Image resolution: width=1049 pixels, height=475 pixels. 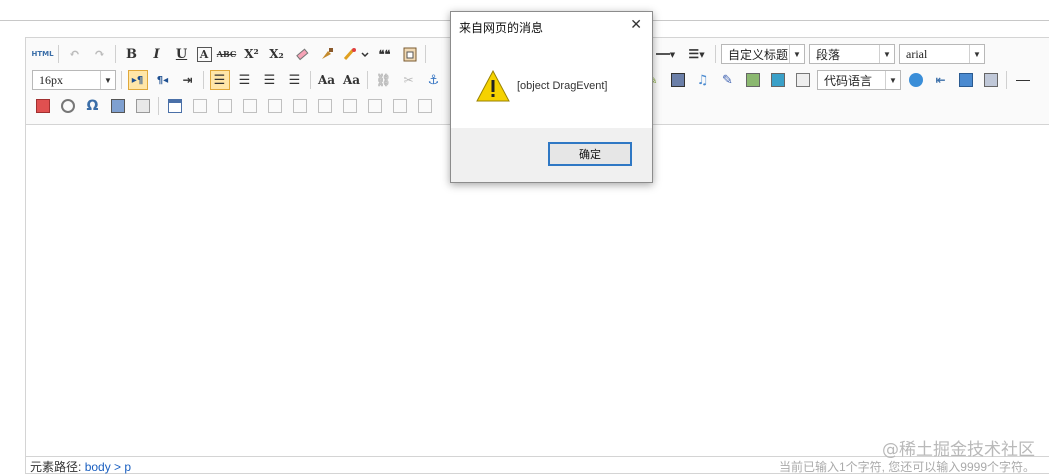 I want to click on align-justify-icon: ☰, so click(x=295, y=80).